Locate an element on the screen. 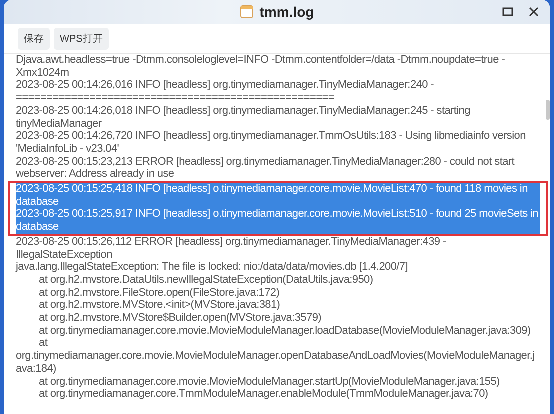 This screenshot has width=554, height=414. log-line: 2023-08-25 00:14:26,018 INFO [headless] org.tinymediamanager.TinyMediaManager:245 - starting tinyMediaManager is located at coordinates (244, 117).